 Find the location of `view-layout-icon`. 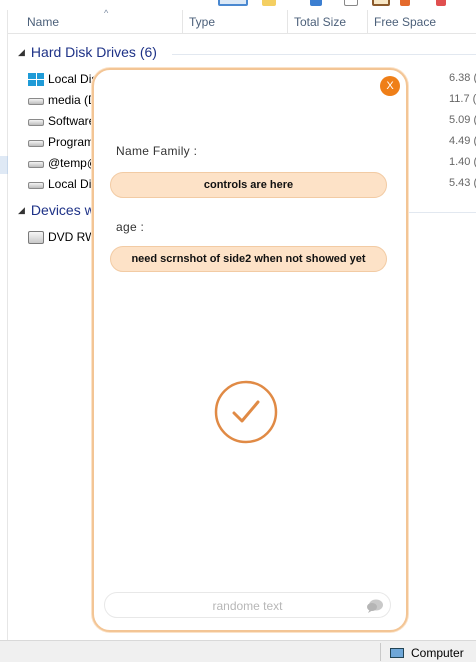

view-layout-icon is located at coordinates (233, 3).